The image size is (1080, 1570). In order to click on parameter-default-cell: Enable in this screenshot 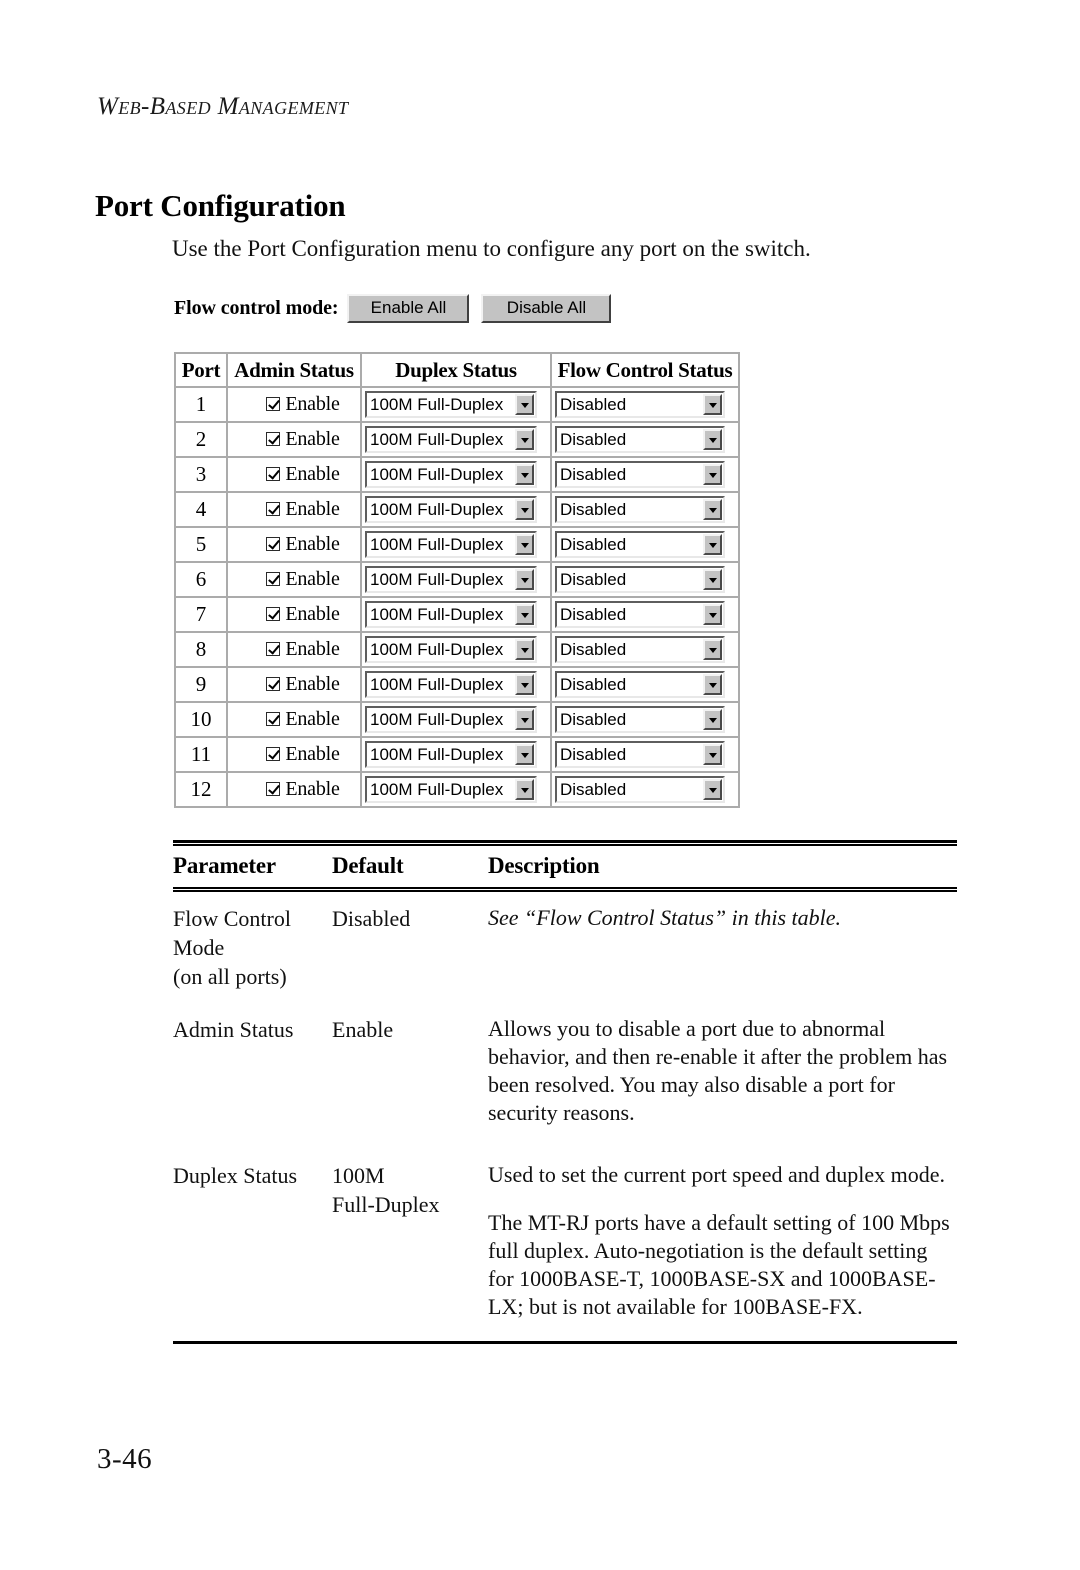, I will do `click(410, 1071)`.